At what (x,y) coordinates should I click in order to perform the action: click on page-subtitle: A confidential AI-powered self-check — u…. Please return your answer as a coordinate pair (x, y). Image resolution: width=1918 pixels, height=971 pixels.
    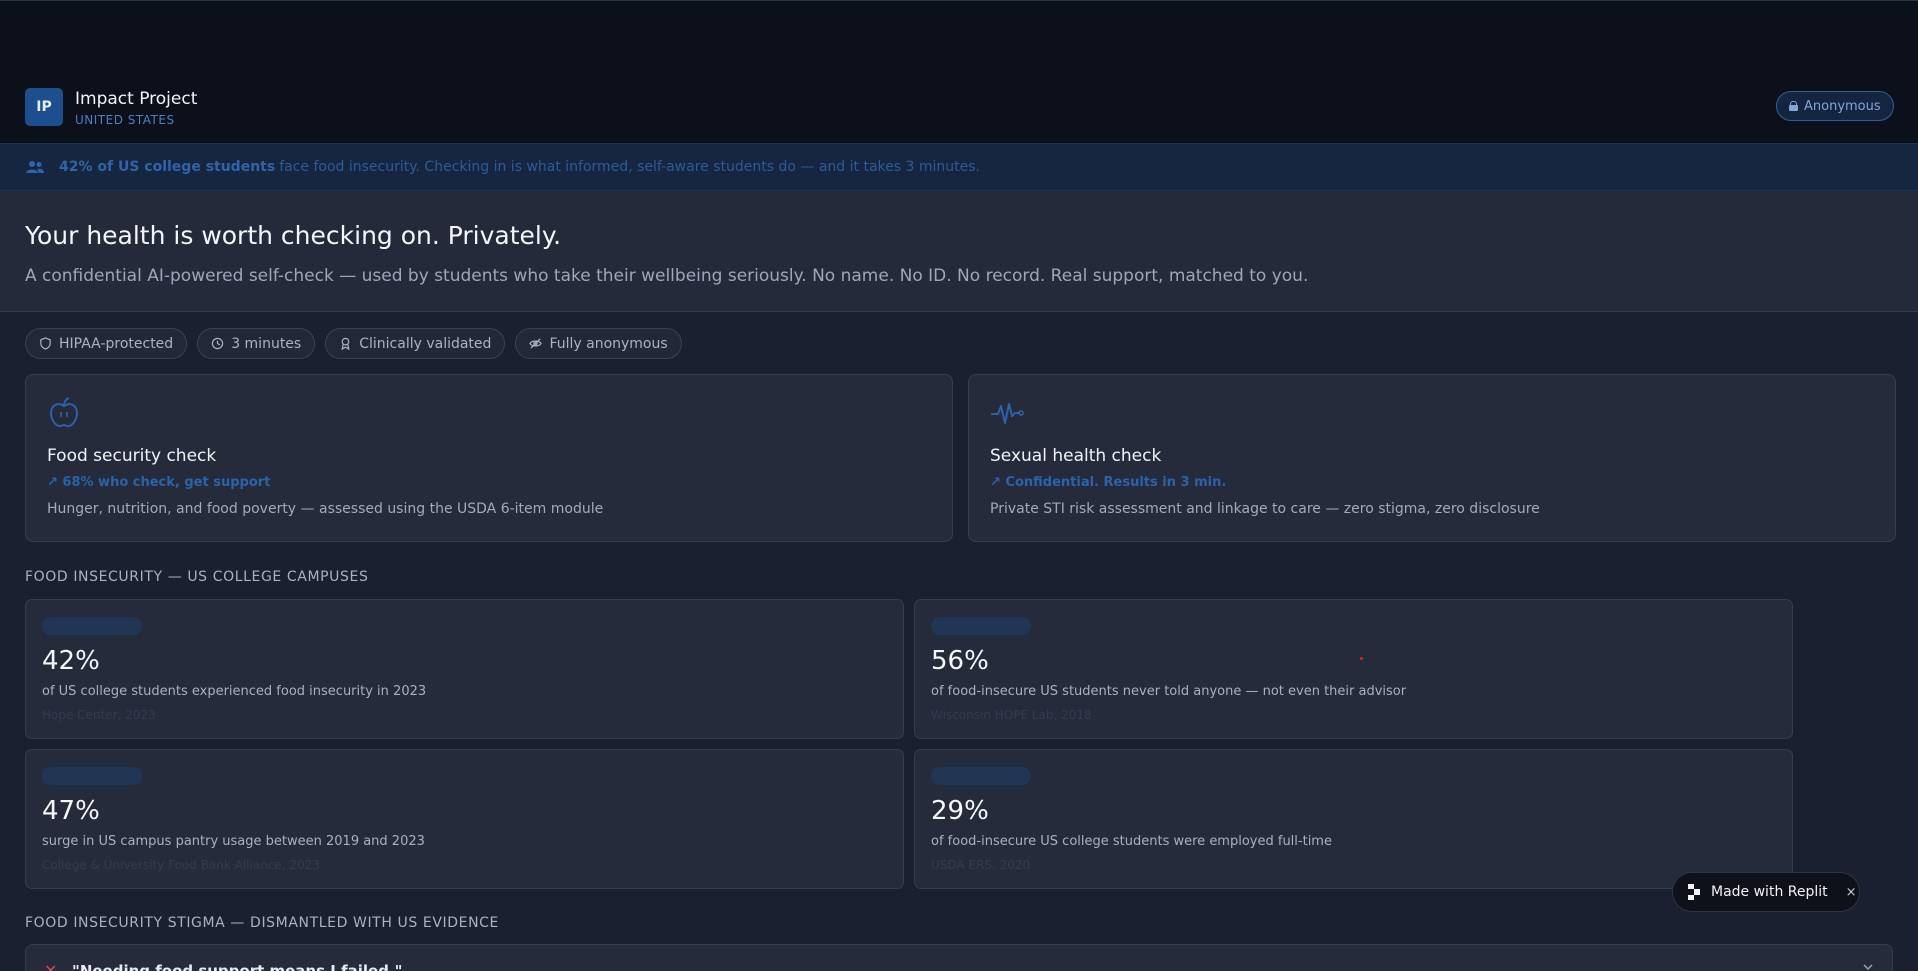
    Looking at the image, I should click on (667, 276).